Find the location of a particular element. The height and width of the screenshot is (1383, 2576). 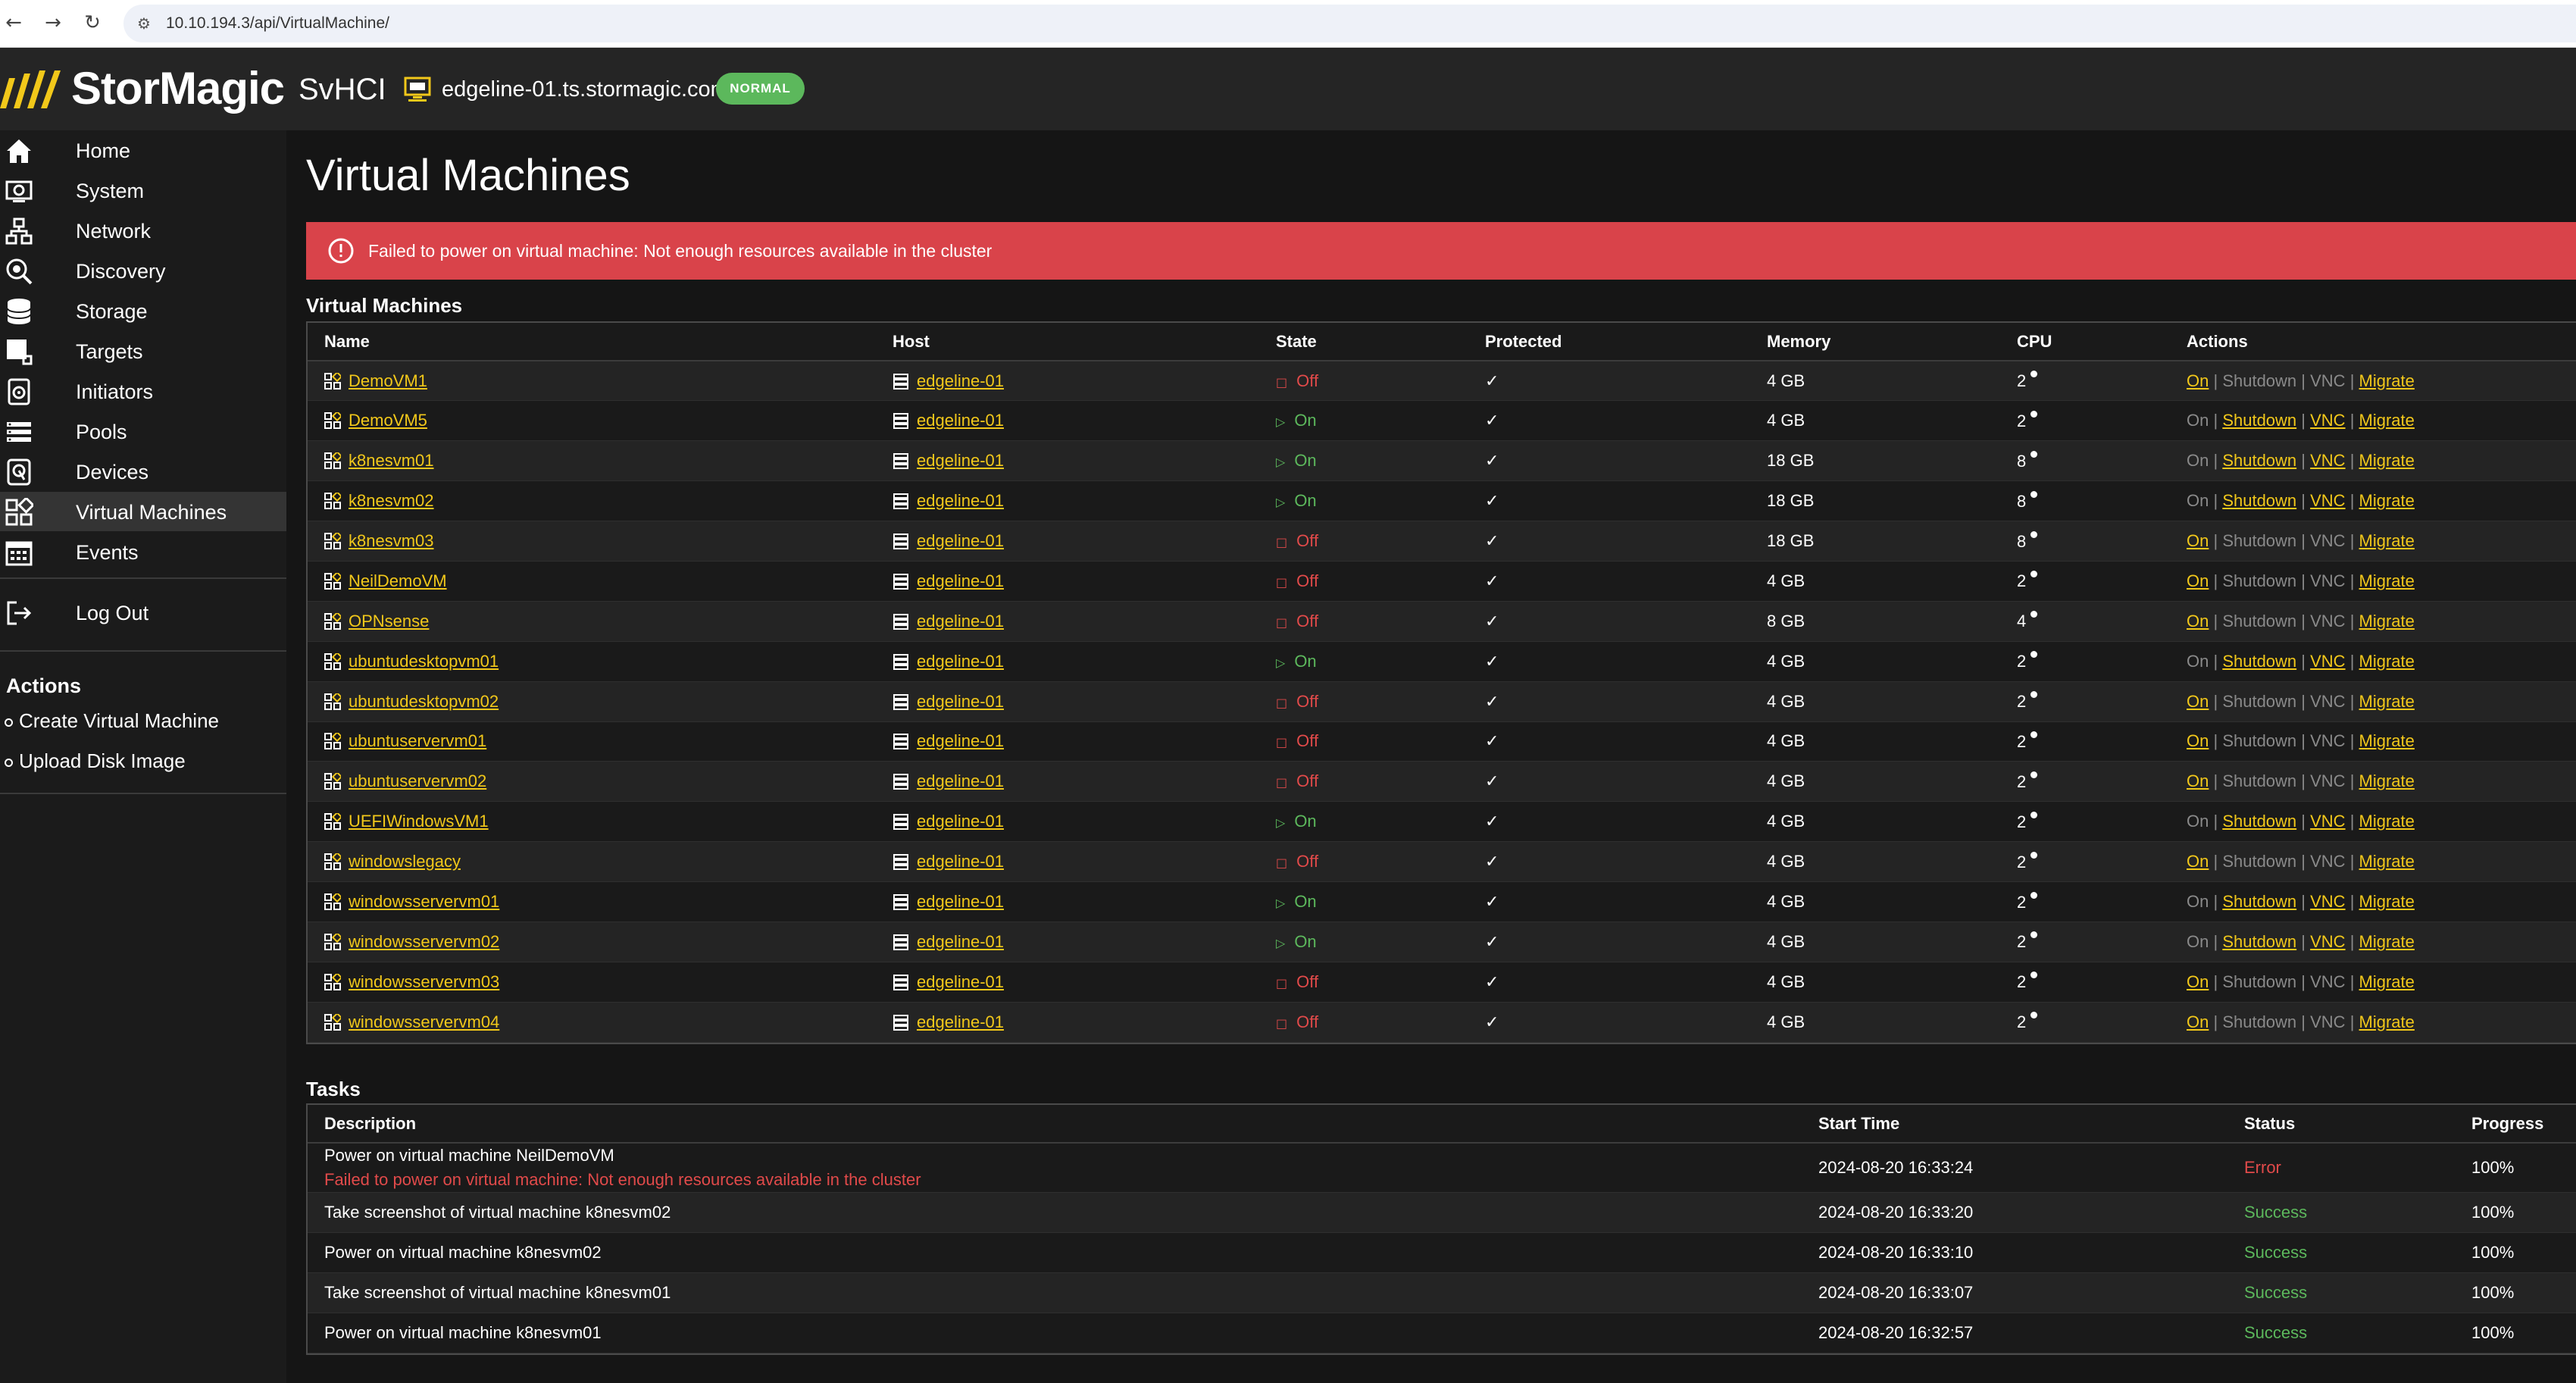

vm-name-link: NeilDemoVM is located at coordinates (398, 580).